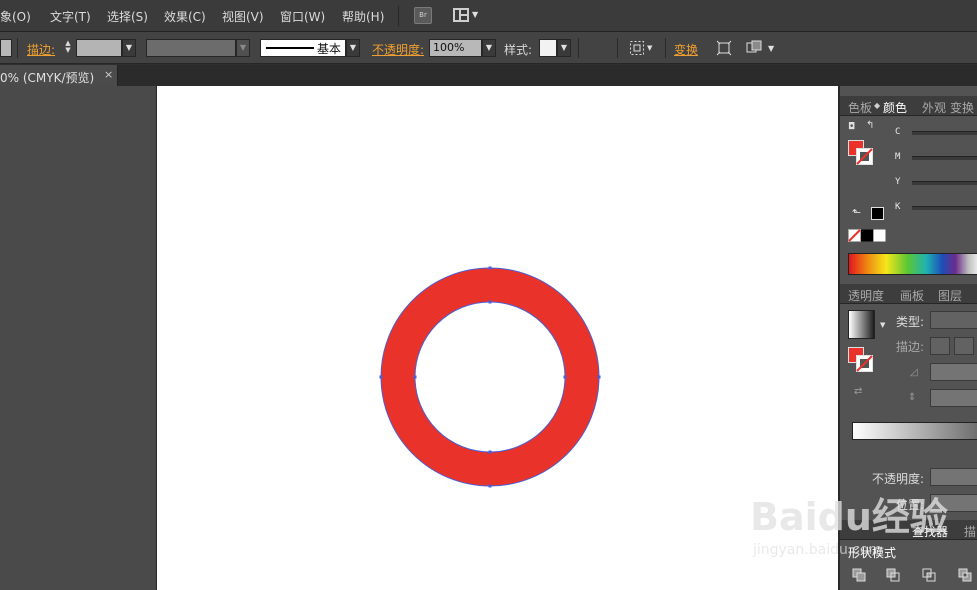  What do you see at coordinates (861, 324) in the screenshot?
I see `gradient-preview-swatch` at bounding box center [861, 324].